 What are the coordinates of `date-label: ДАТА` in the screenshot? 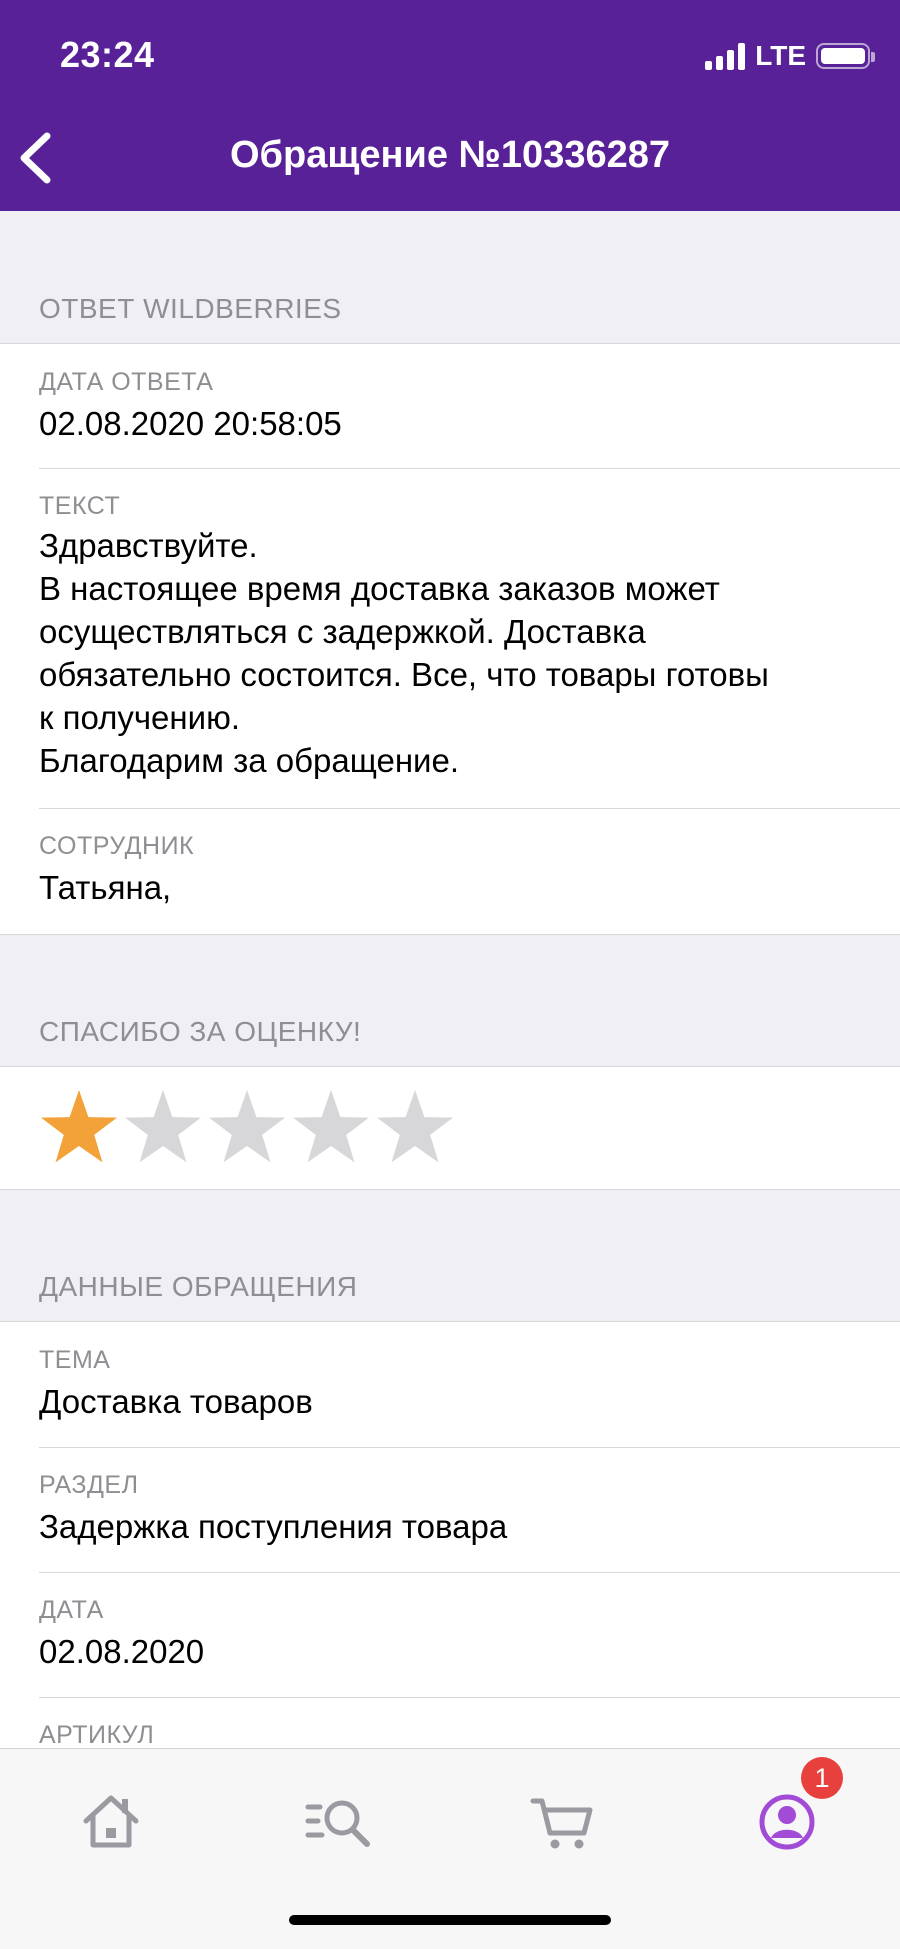 It's located at (71, 1610).